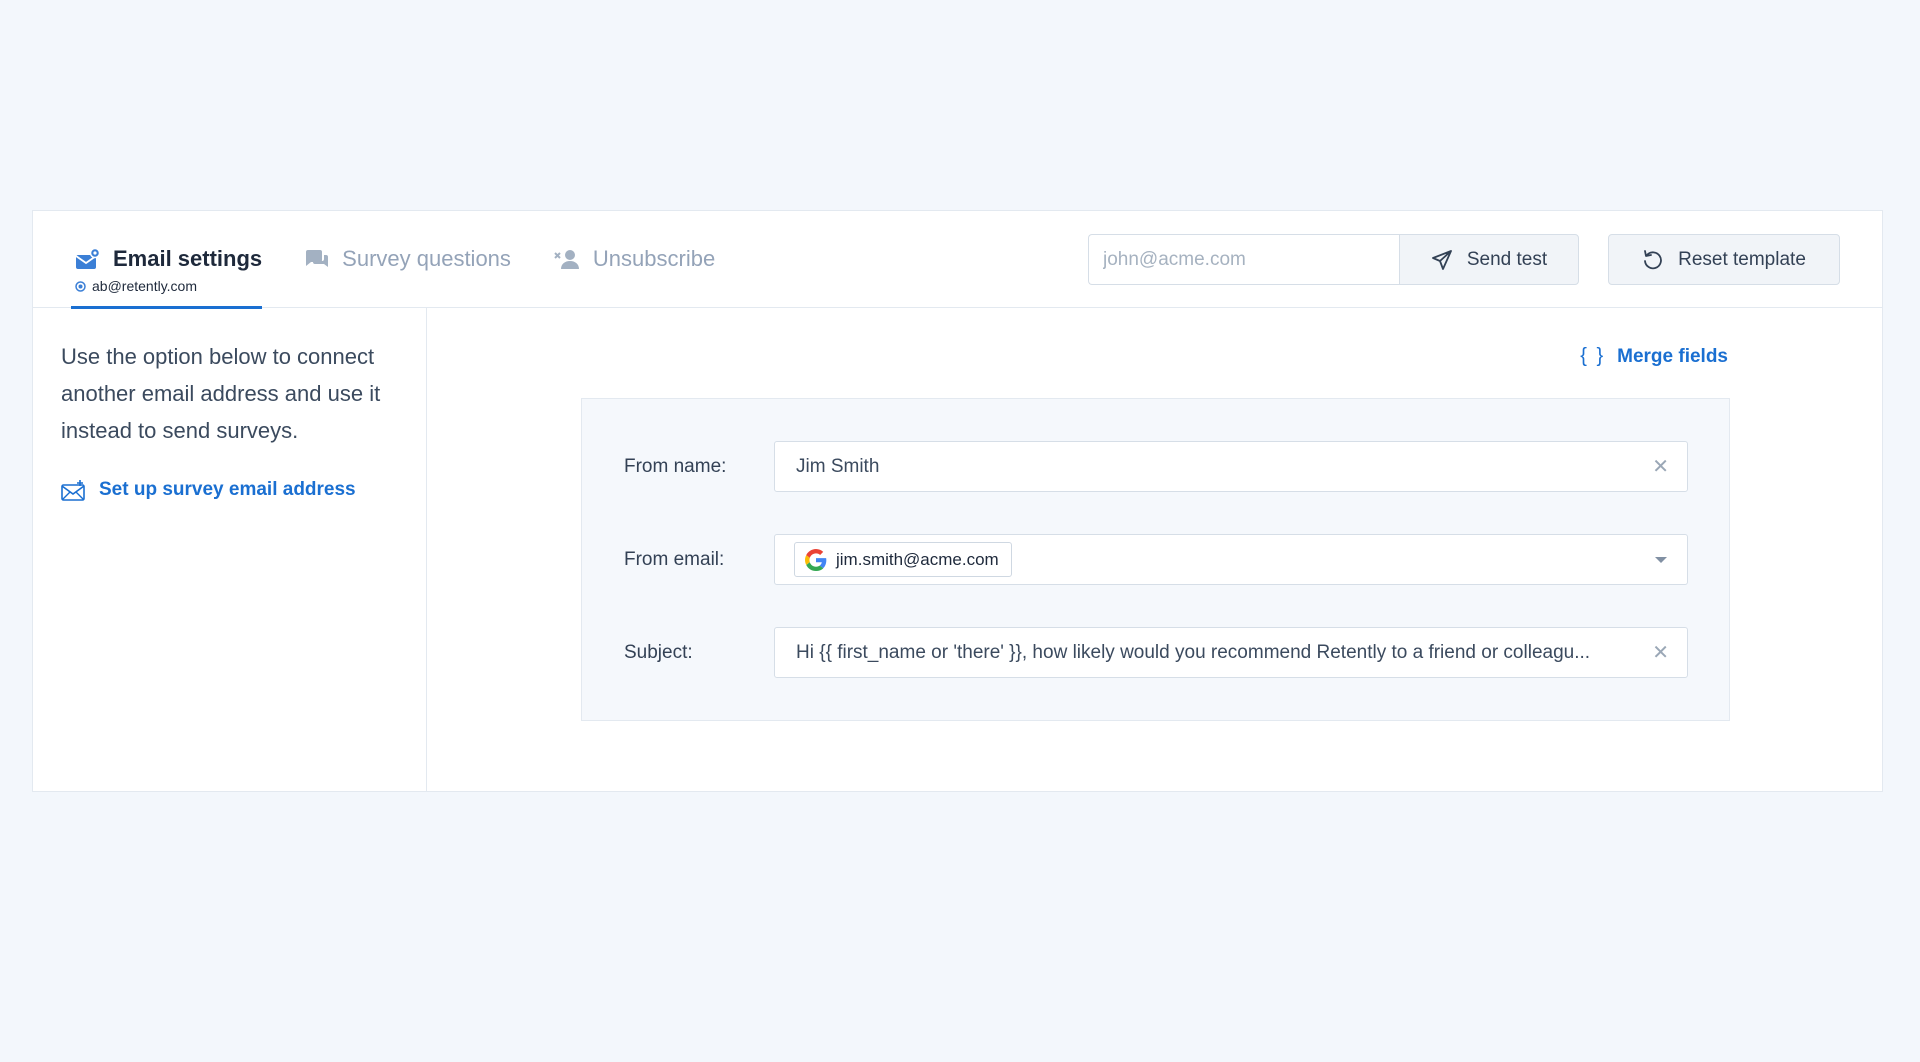 This screenshot has width=1920, height=1062. I want to click on user-remove-icon, so click(566, 259).